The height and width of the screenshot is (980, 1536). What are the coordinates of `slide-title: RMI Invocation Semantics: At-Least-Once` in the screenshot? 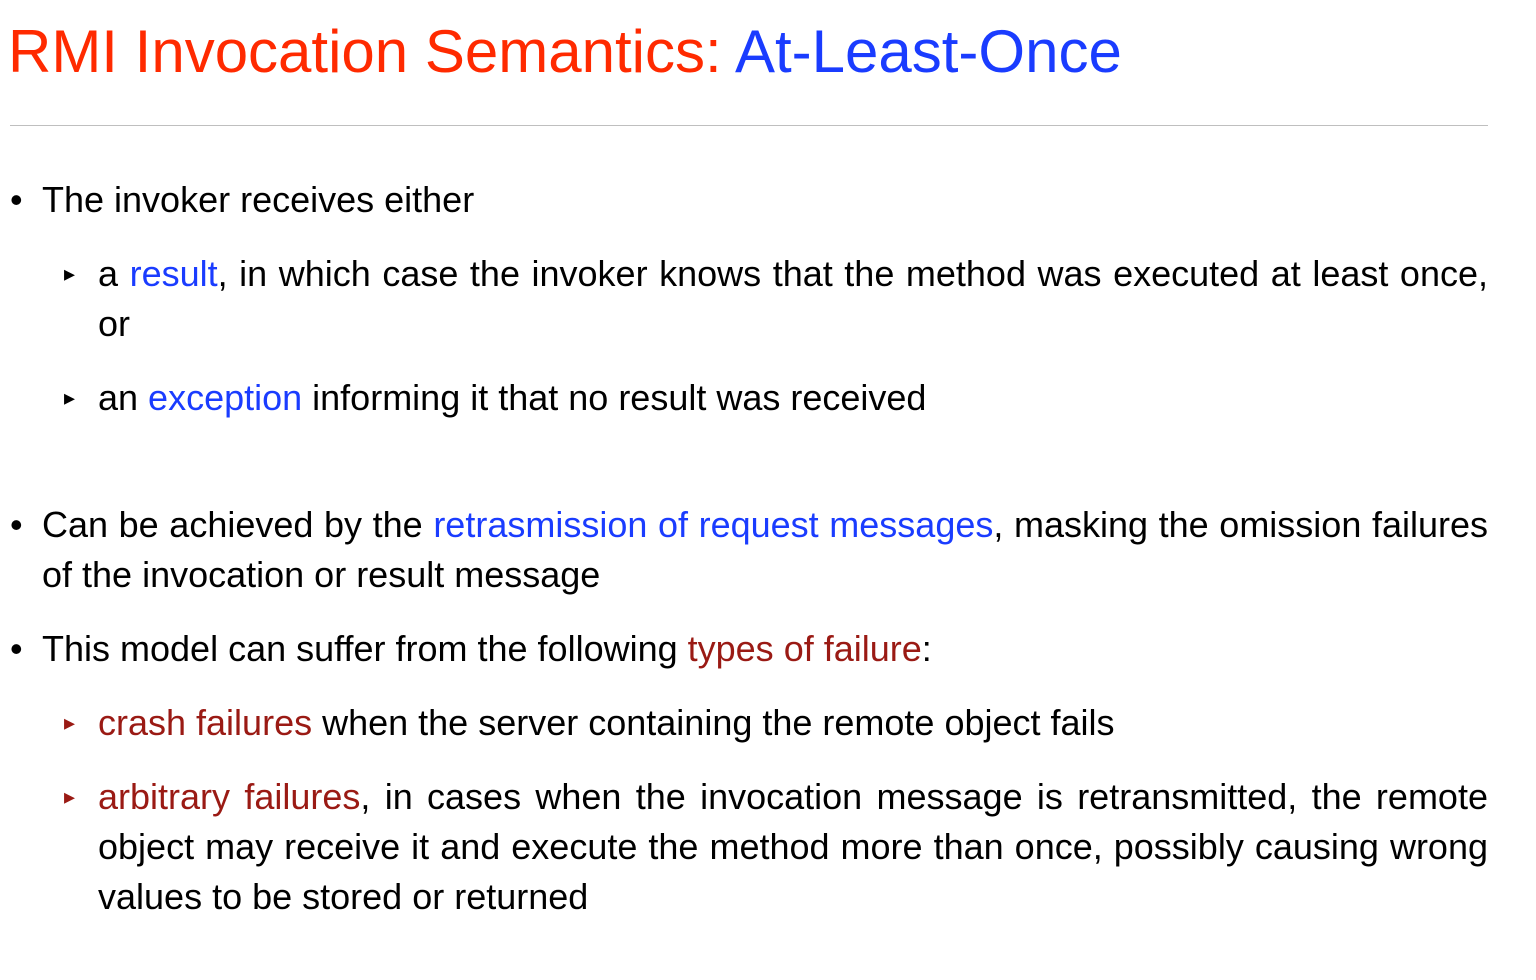 It's located at (565, 52).